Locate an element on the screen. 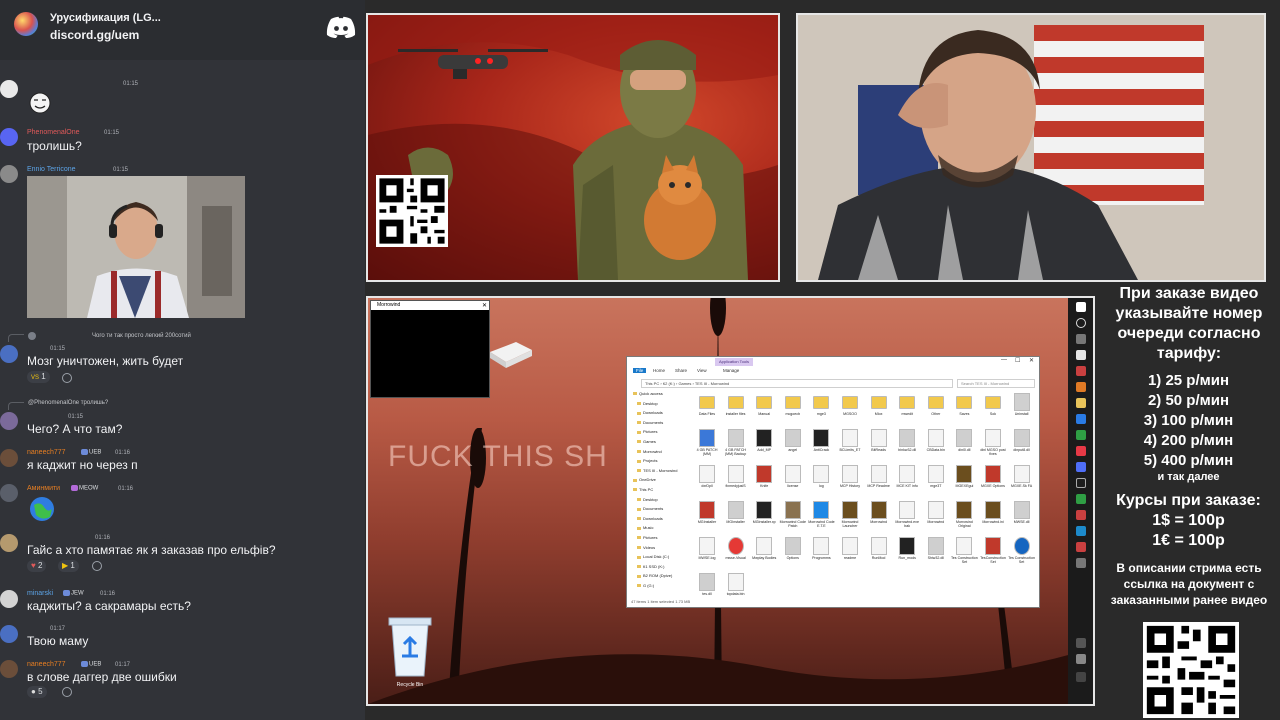 Image resolution: width=1280 pixels, height=720 pixels. reaction-chip: VS 1 is located at coordinates (38, 377).